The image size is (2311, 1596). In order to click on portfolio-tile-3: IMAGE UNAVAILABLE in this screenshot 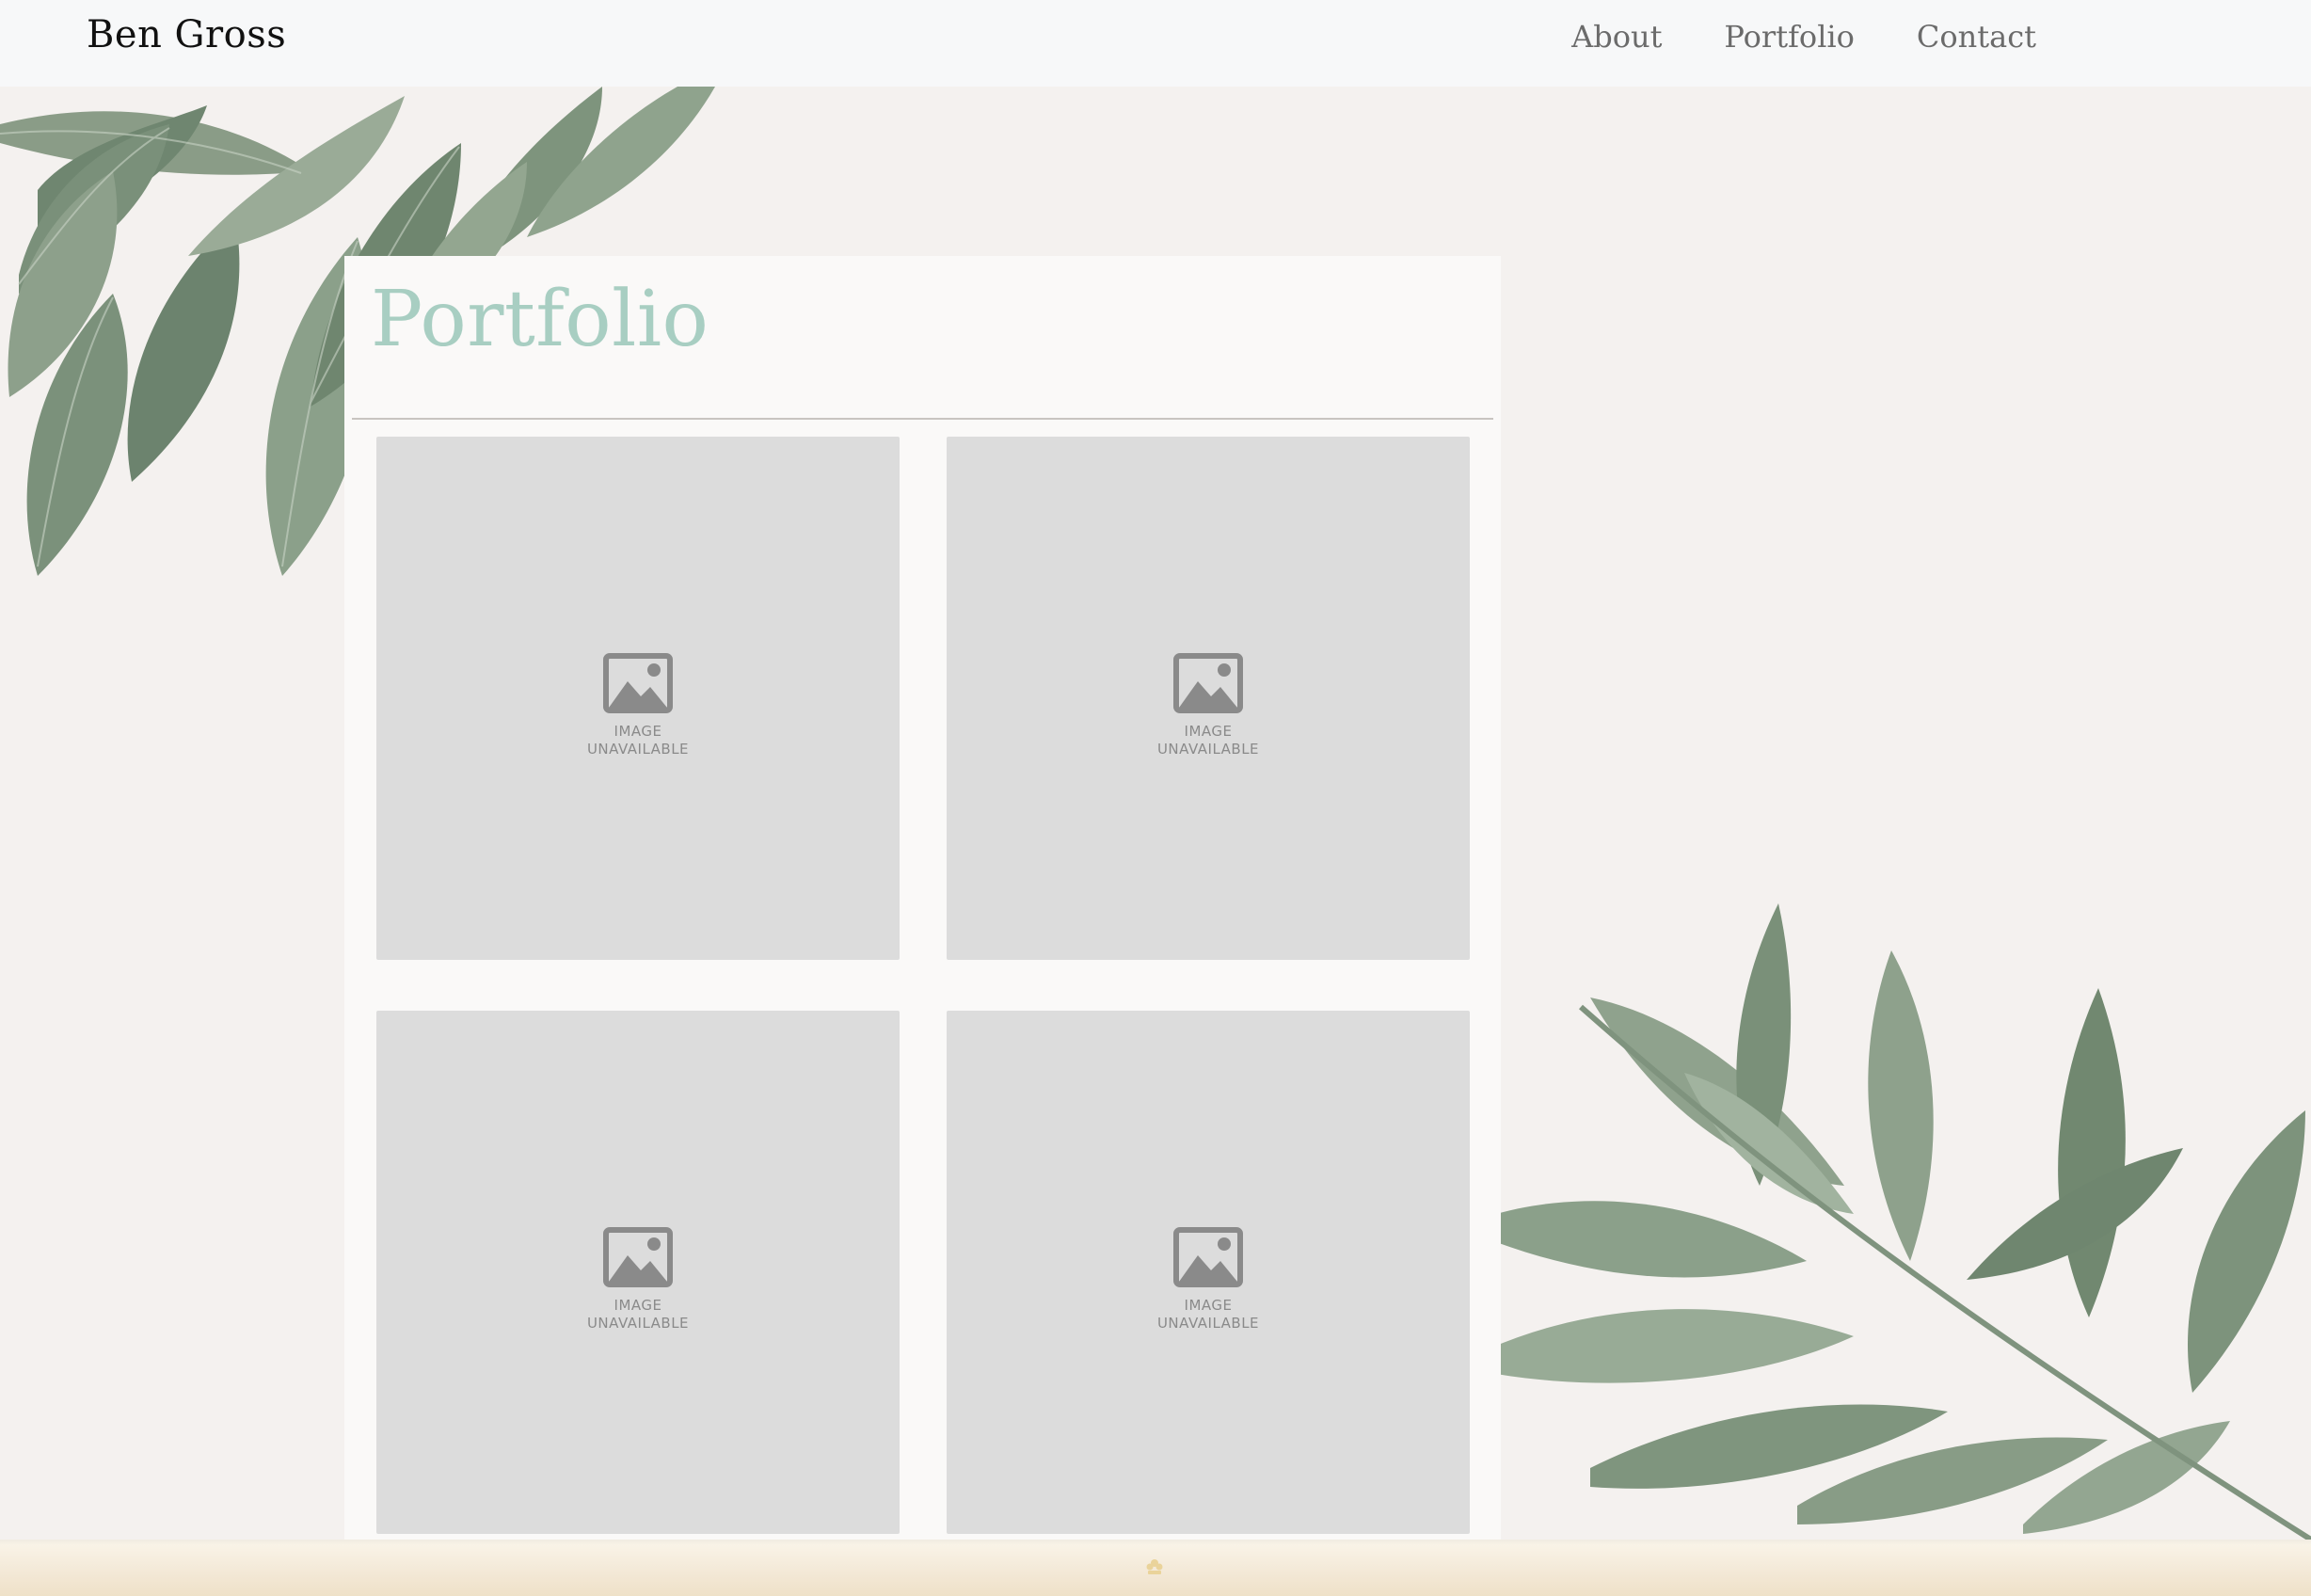, I will do `click(638, 1272)`.